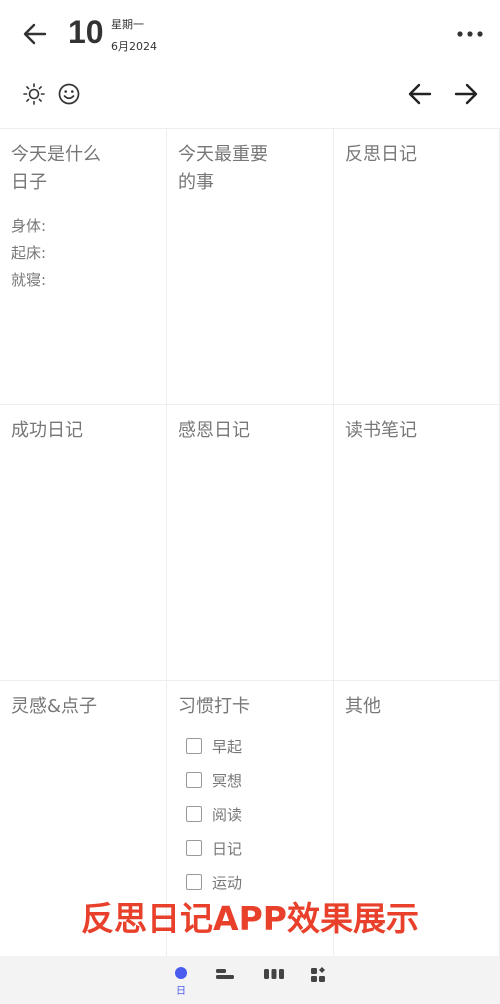 The width and height of the screenshot is (500, 1004). What do you see at coordinates (214, 706) in the screenshot?
I see `cell-title: 习惯打卡` at bounding box center [214, 706].